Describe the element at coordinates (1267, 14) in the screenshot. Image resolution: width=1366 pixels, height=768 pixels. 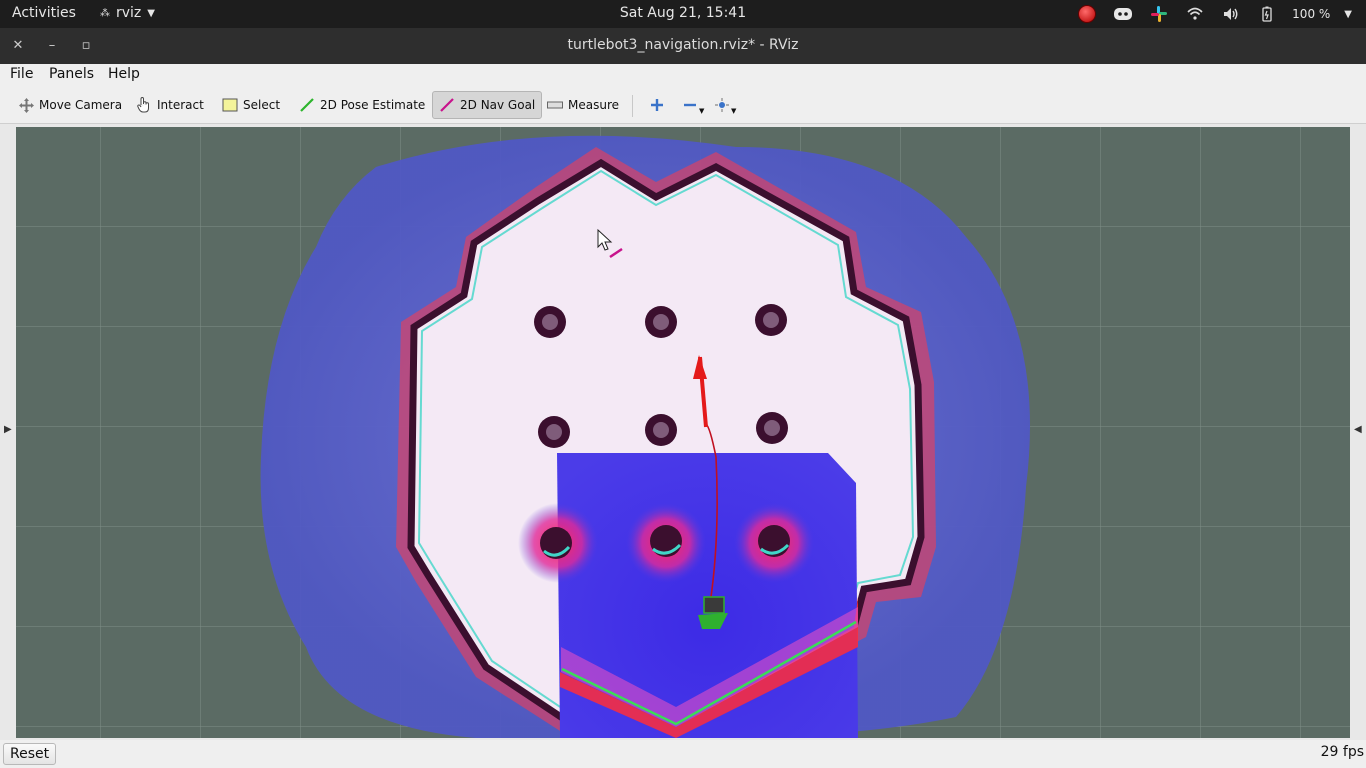
I see `battery-icon` at that location.